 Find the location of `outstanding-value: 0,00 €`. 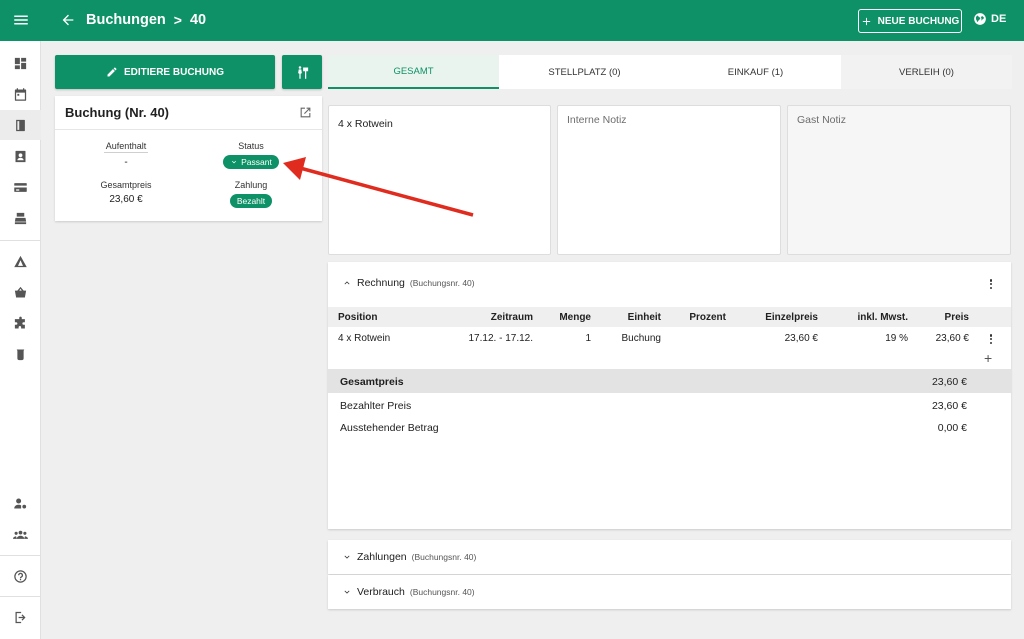

outstanding-value: 0,00 € is located at coordinates (952, 428).